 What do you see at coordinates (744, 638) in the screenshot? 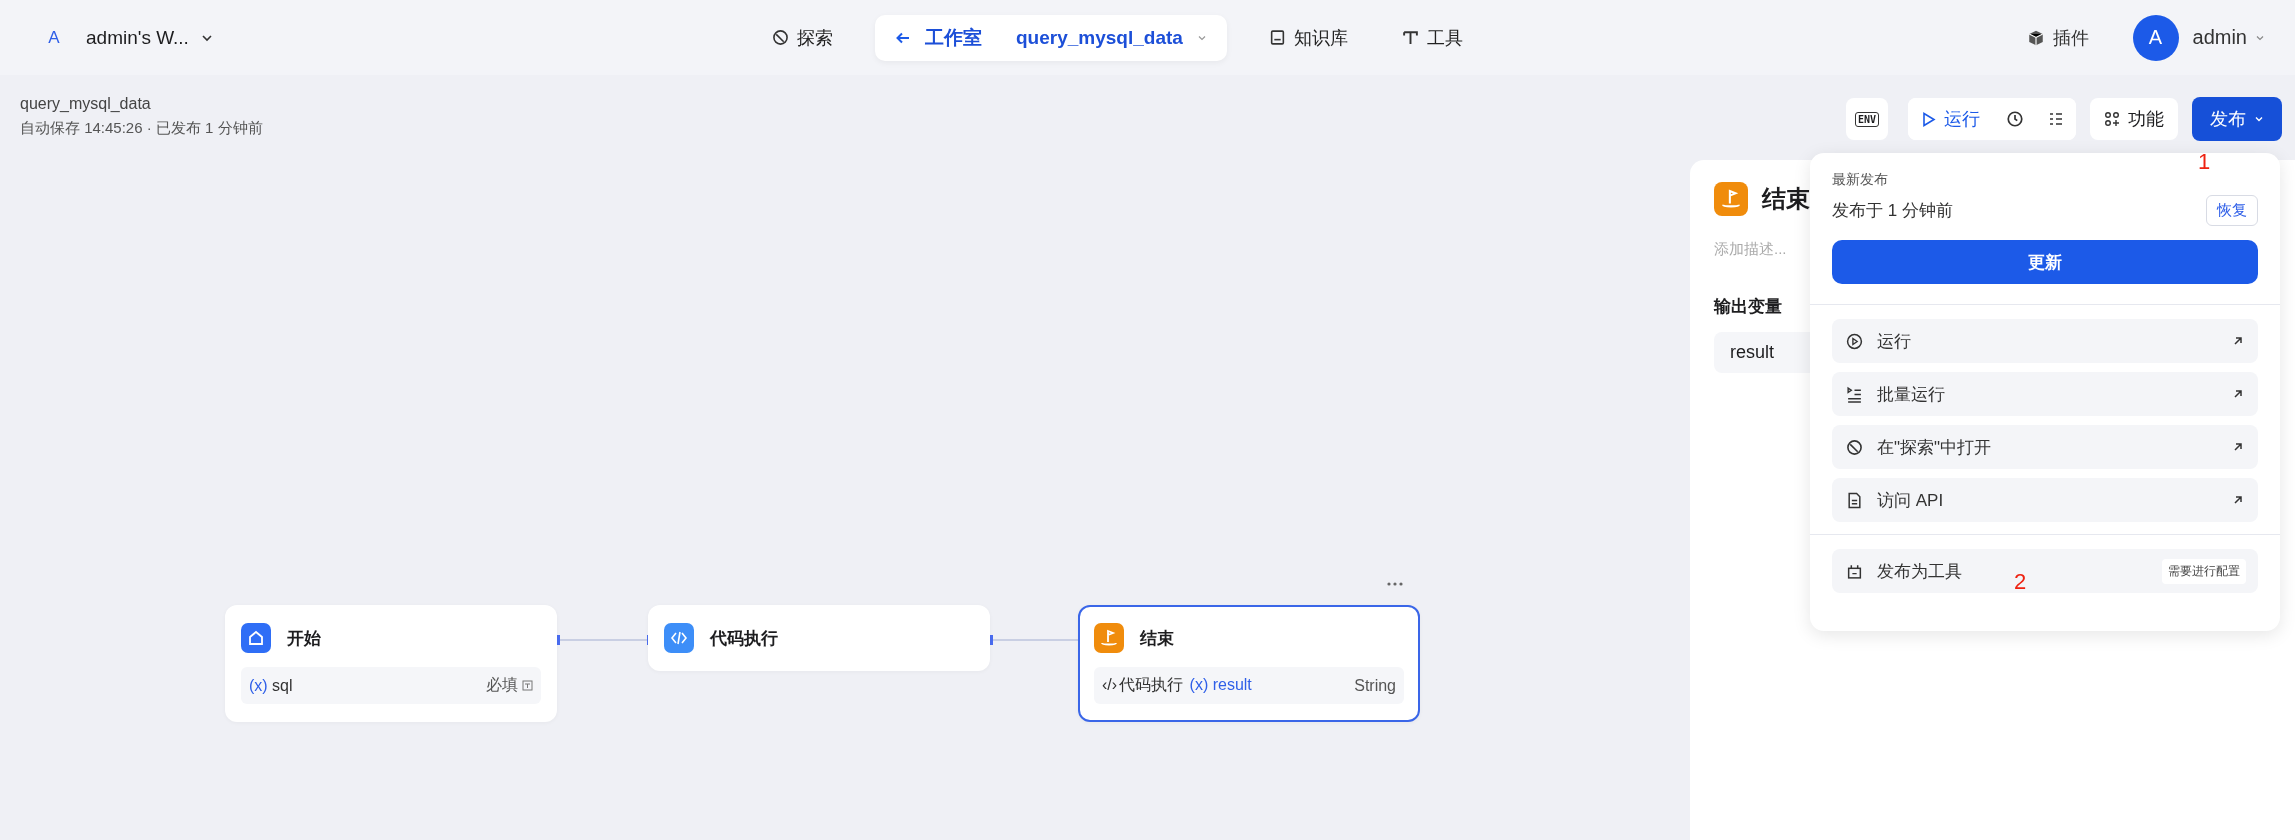
I see `node-title: 代码执行` at bounding box center [744, 638].